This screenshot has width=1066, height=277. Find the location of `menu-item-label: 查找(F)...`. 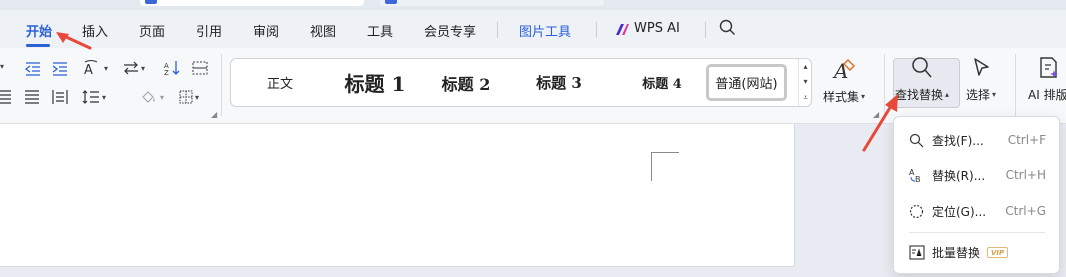

menu-item-label: 查找(F)... is located at coordinates (958, 140).